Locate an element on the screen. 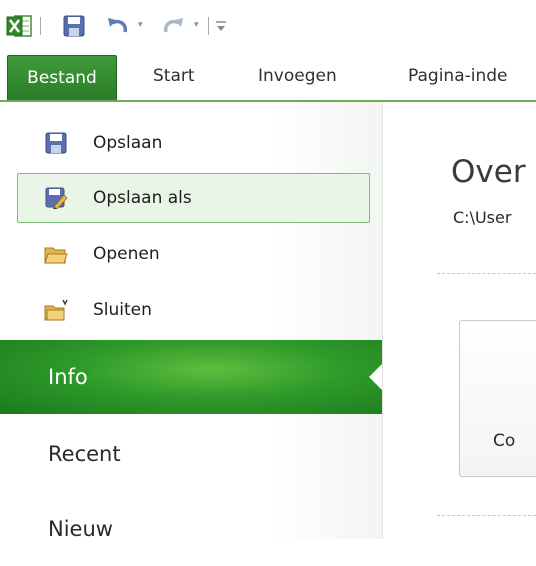 Image resolution: width=536 pixels, height=566 pixels. save-as-command-label: Opslaan als is located at coordinates (142, 198).